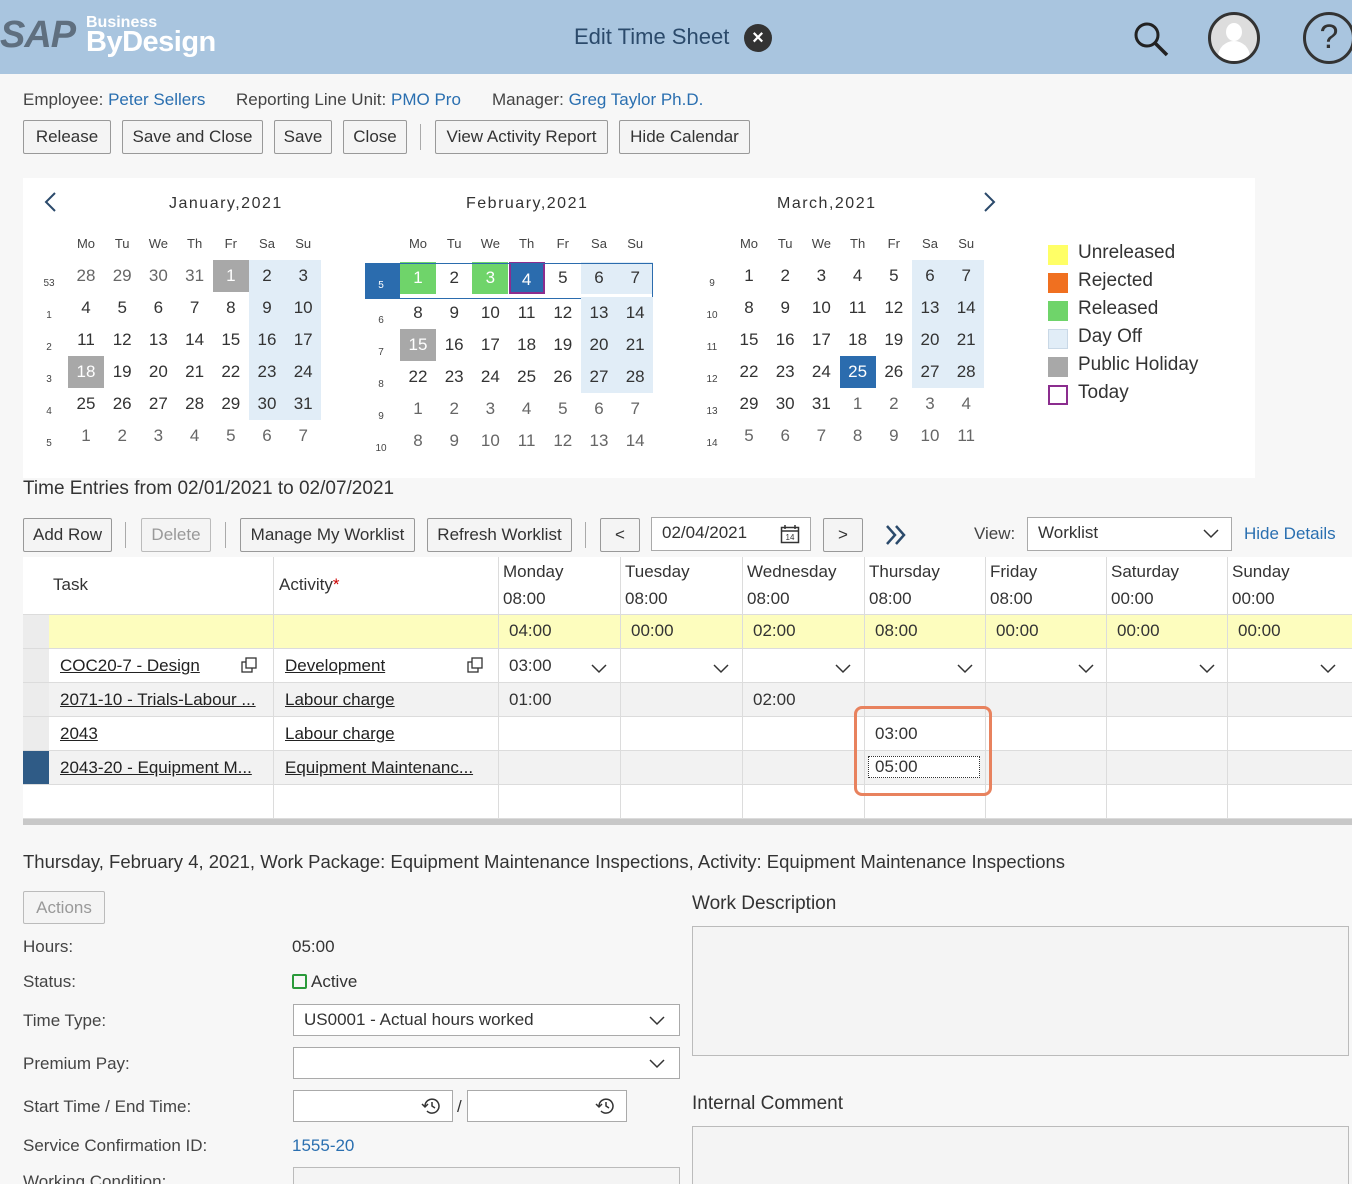 The height and width of the screenshot is (1184, 1352). Describe the element at coordinates (526, 278) in the screenshot. I see `calendar-day: 4` at that location.